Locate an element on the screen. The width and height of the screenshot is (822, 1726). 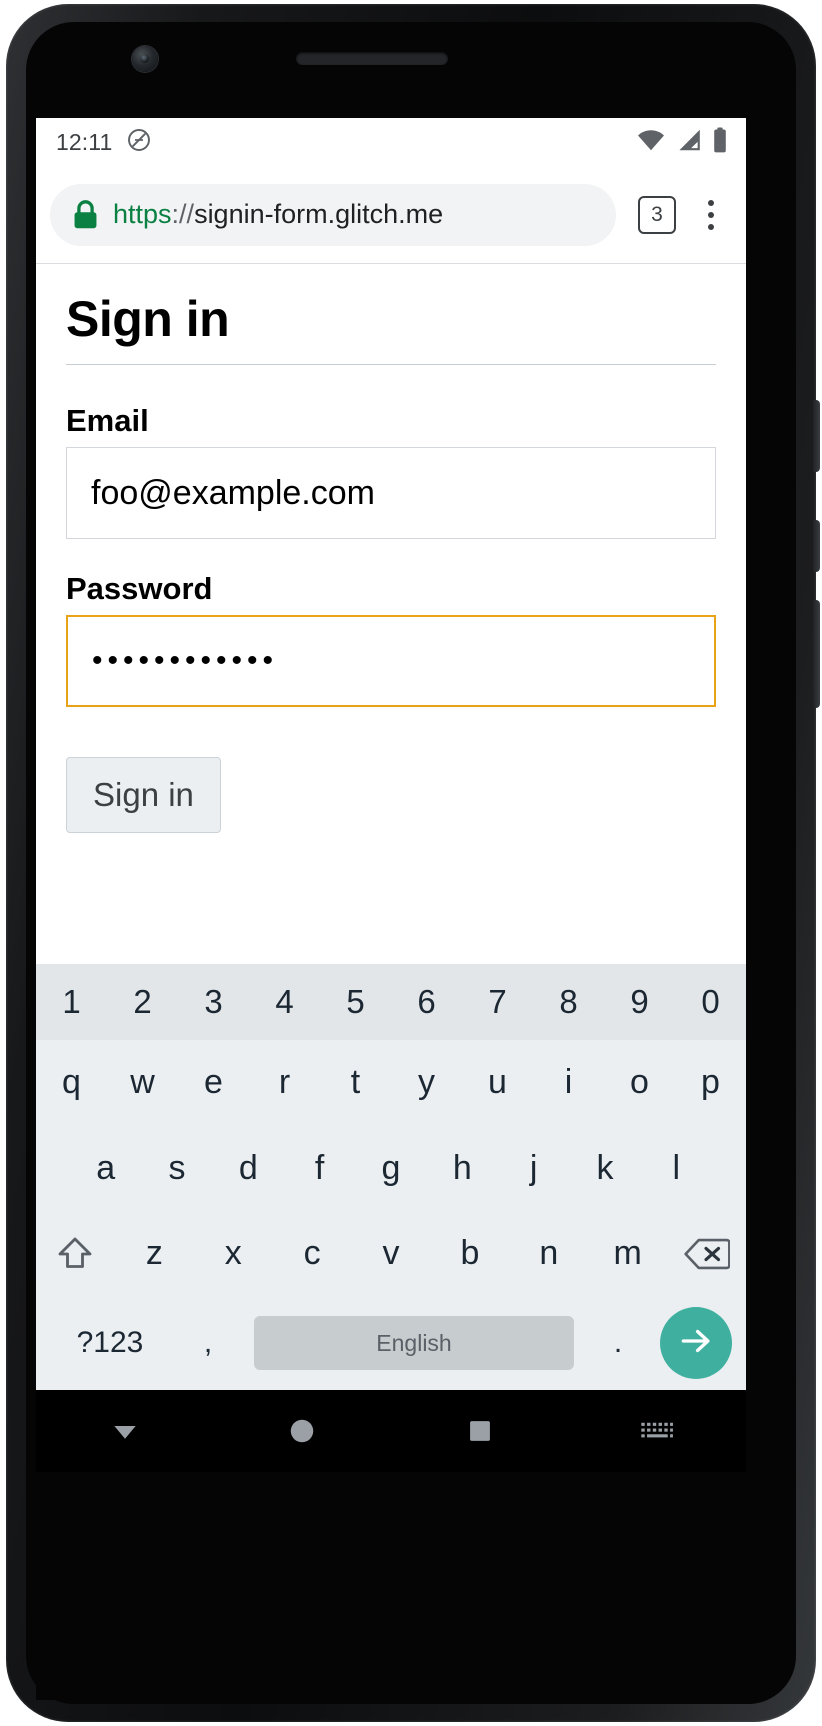
home-icon is located at coordinates (303, 1431).